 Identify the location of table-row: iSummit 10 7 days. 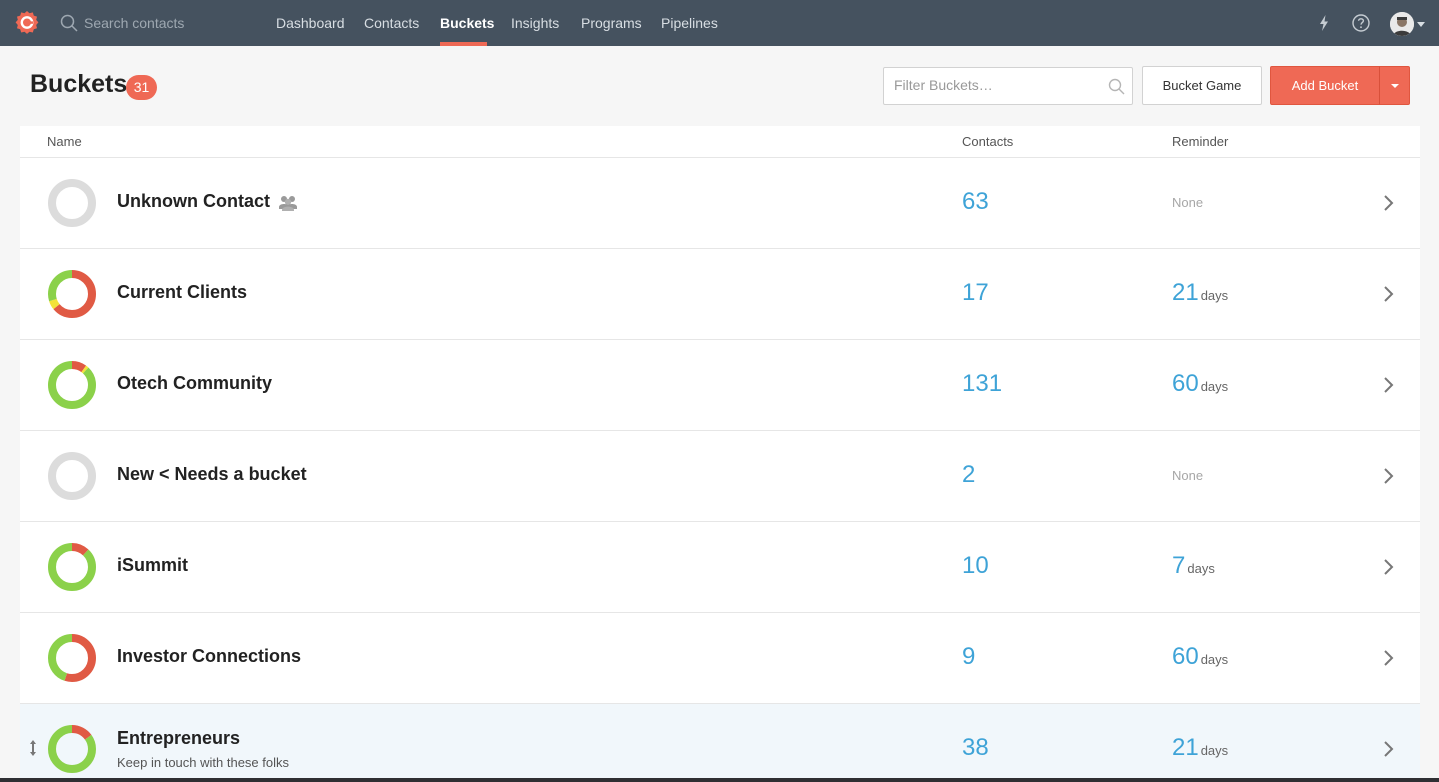
(720, 567).